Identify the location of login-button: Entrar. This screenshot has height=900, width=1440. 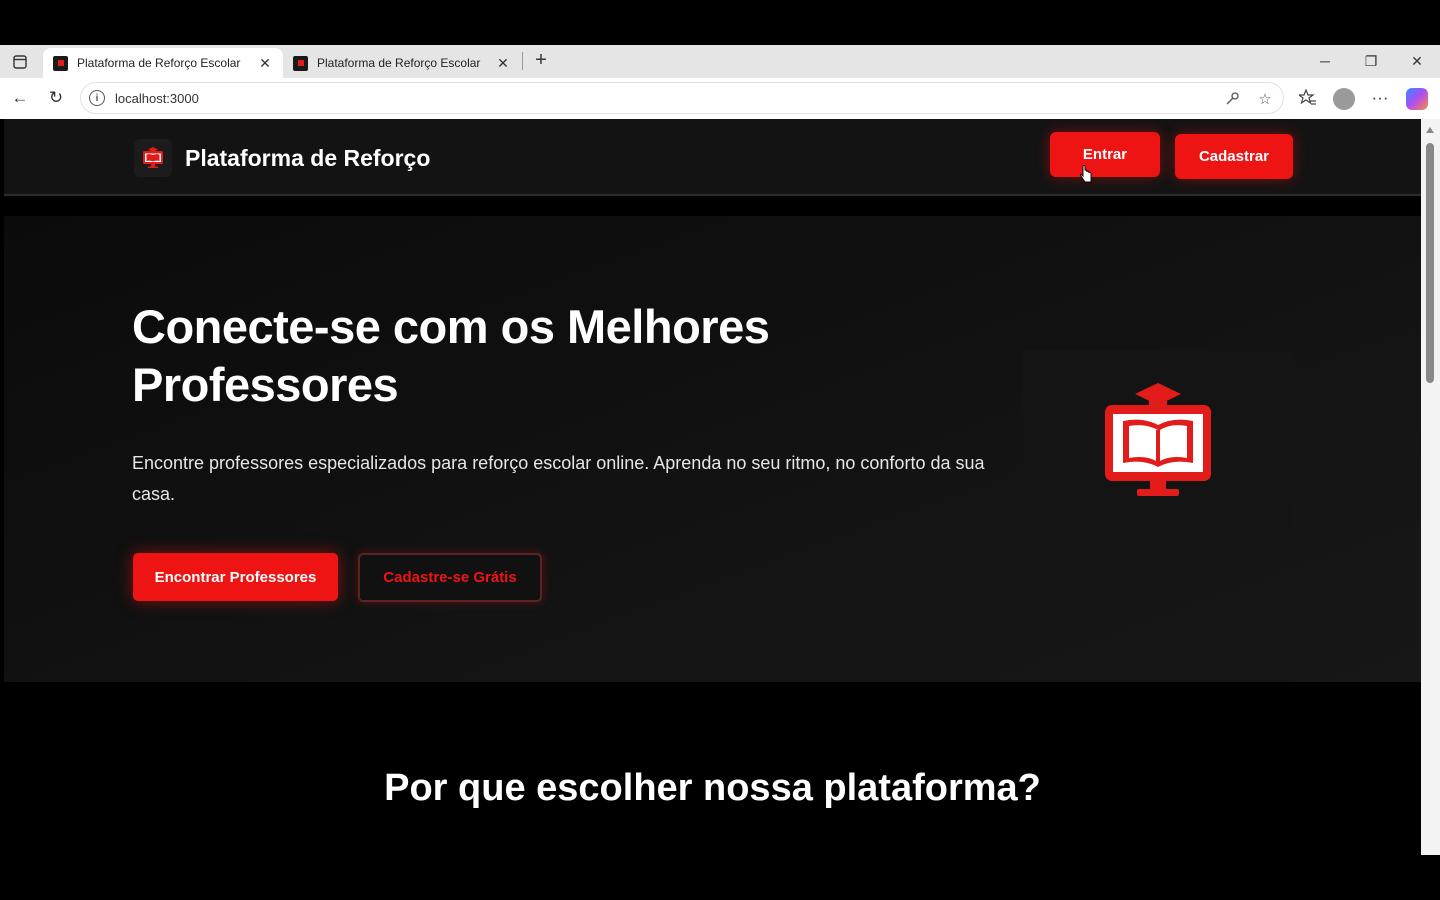
(1105, 154).